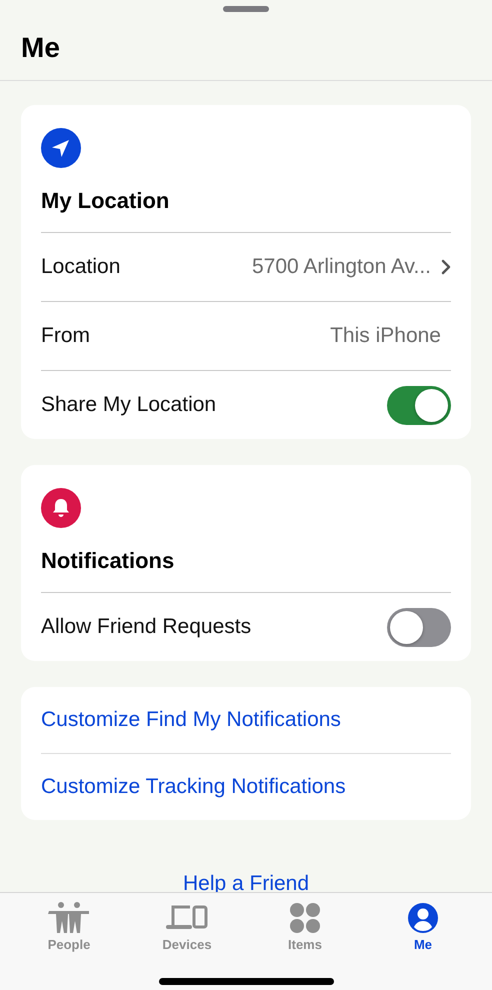 The image size is (492, 990). Describe the element at coordinates (69, 918) in the screenshot. I see `people-icon` at that location.